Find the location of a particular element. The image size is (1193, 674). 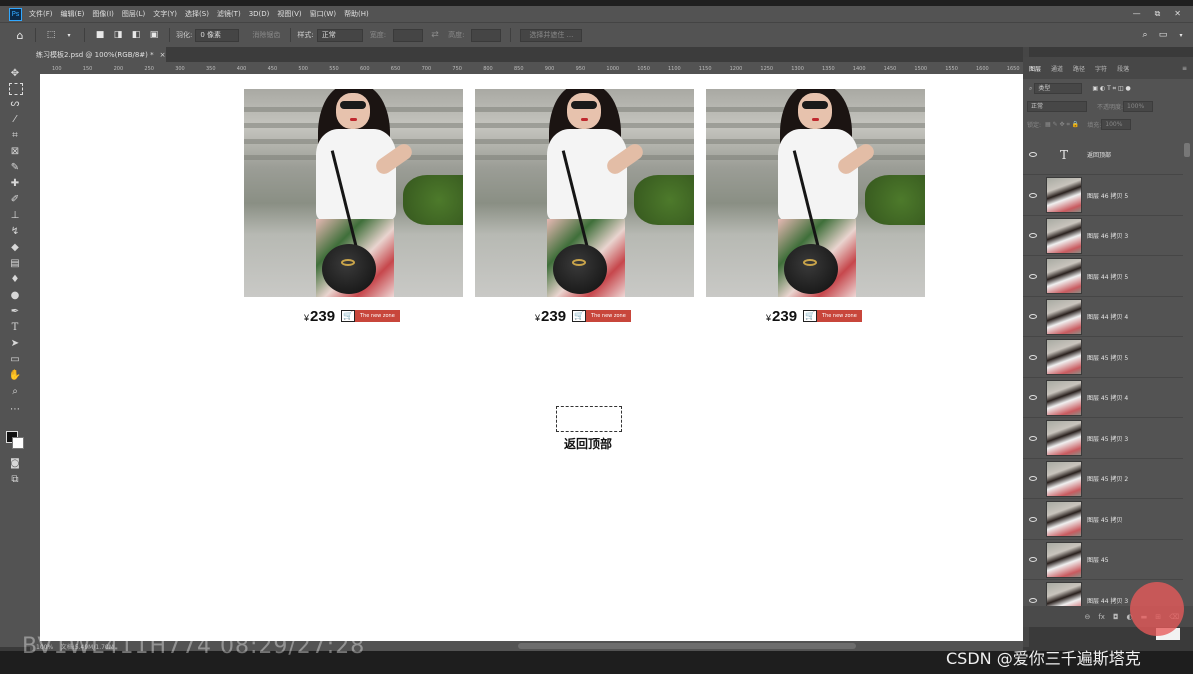

horizontal-scrollbar is located at coordinates (687, 646).